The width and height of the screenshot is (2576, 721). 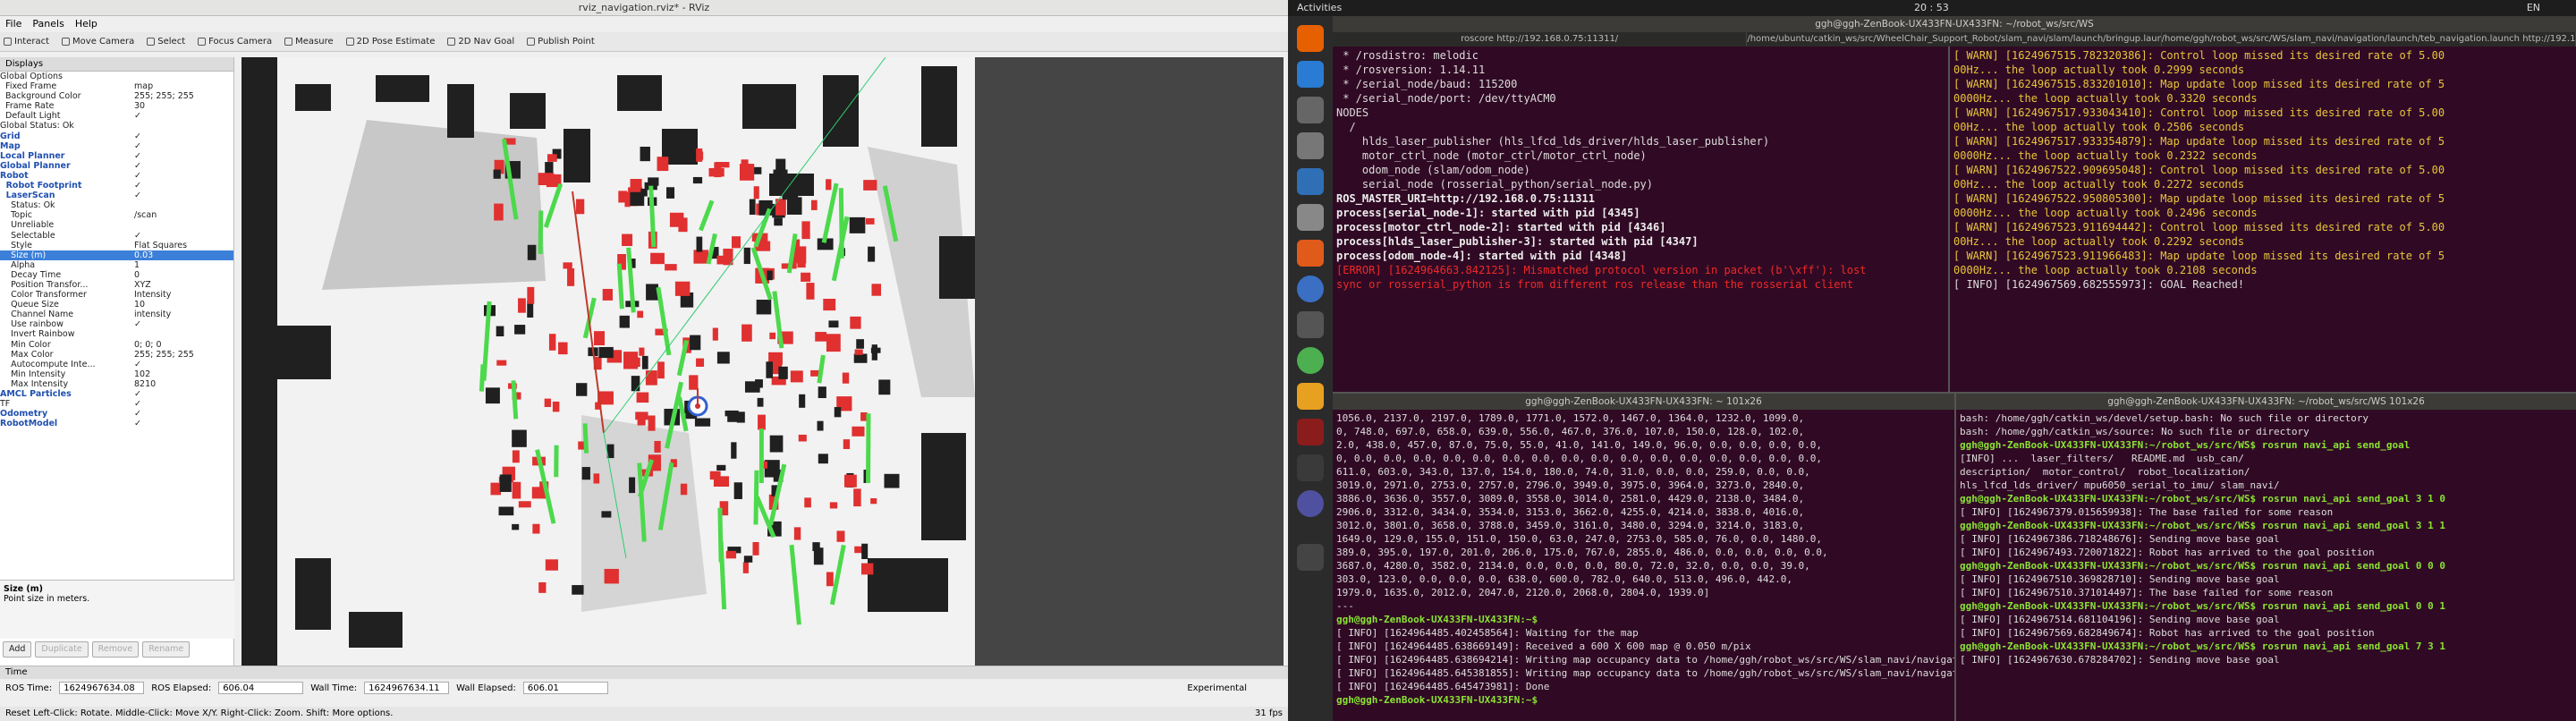 What do you see at coordinates (116, 156) in the screenshot?
I see `tree-row: Local Planner ✓` at bounding box center [116, 156].